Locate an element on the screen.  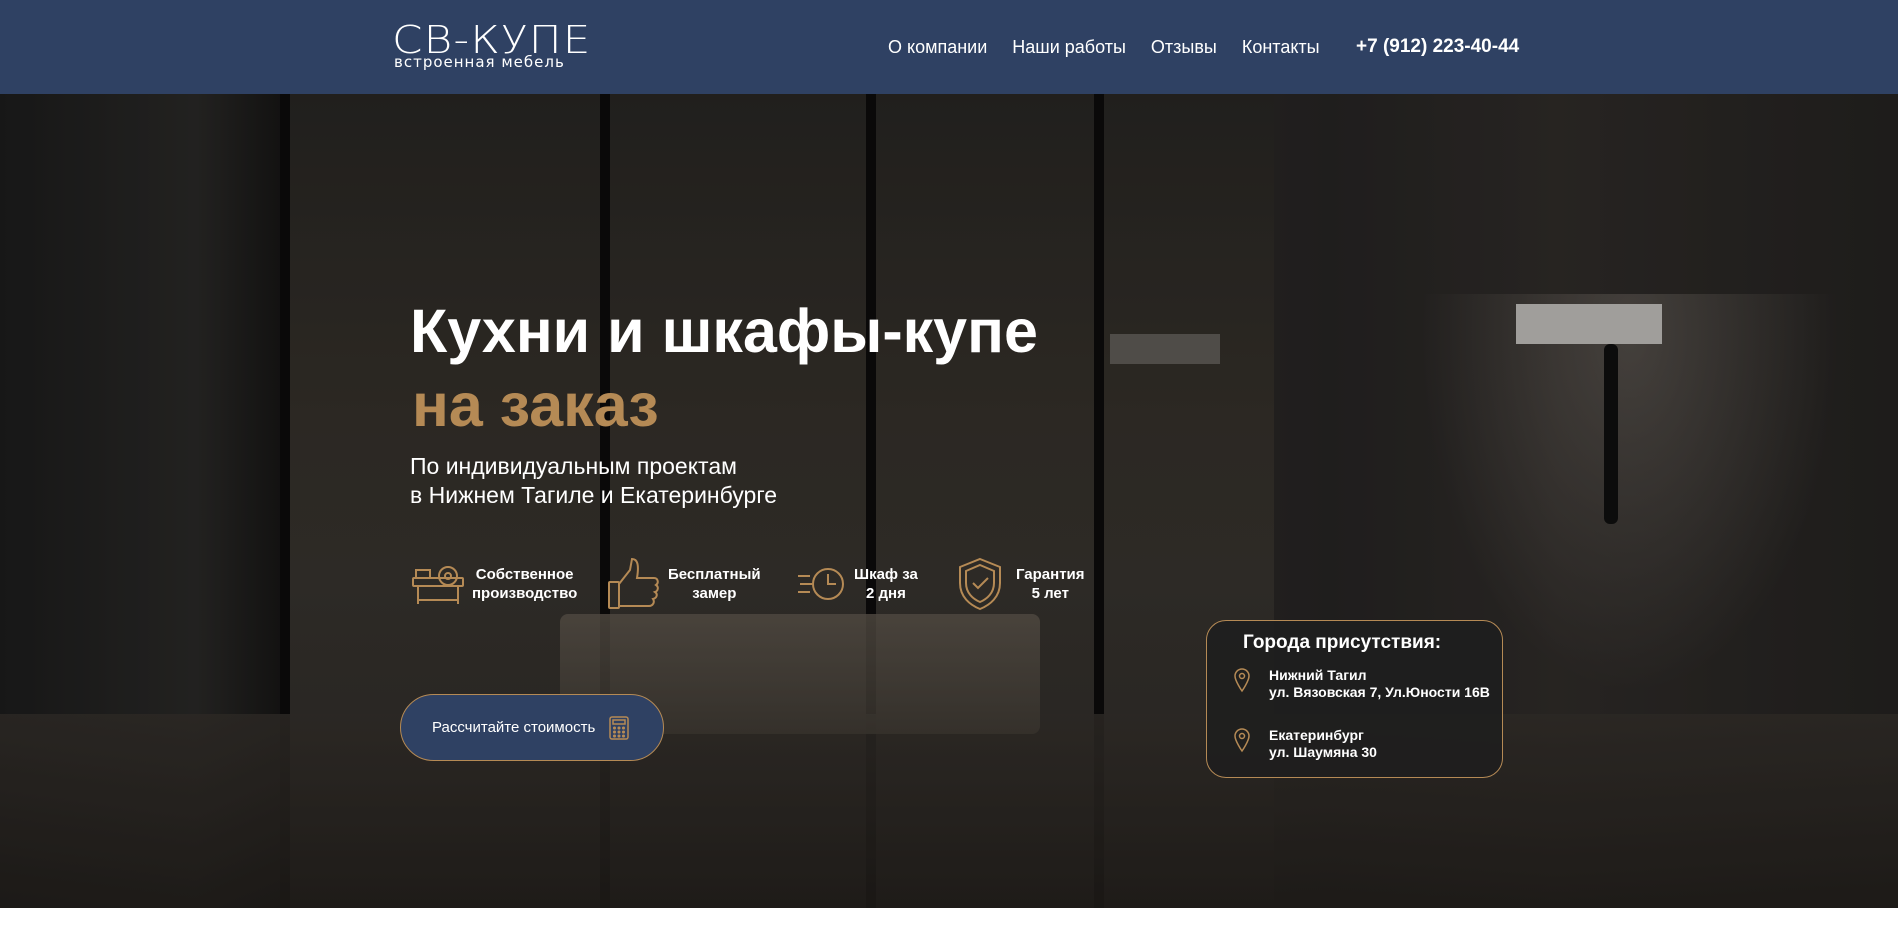
feature-warranty: Гарантия 5 лет is located at coordinates (1020, 584).